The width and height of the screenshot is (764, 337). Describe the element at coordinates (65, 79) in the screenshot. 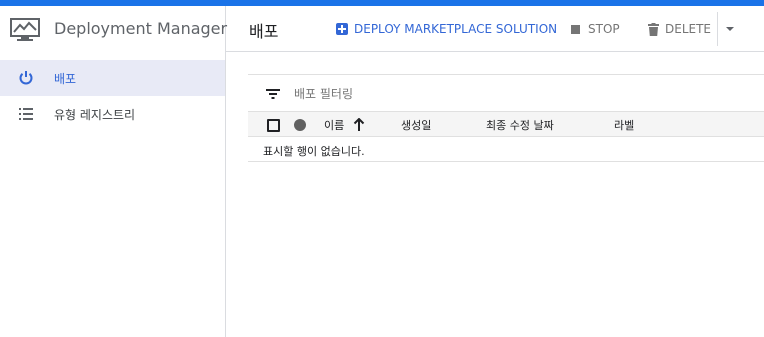

I see `sidebar-item-label: 배포` at that location.